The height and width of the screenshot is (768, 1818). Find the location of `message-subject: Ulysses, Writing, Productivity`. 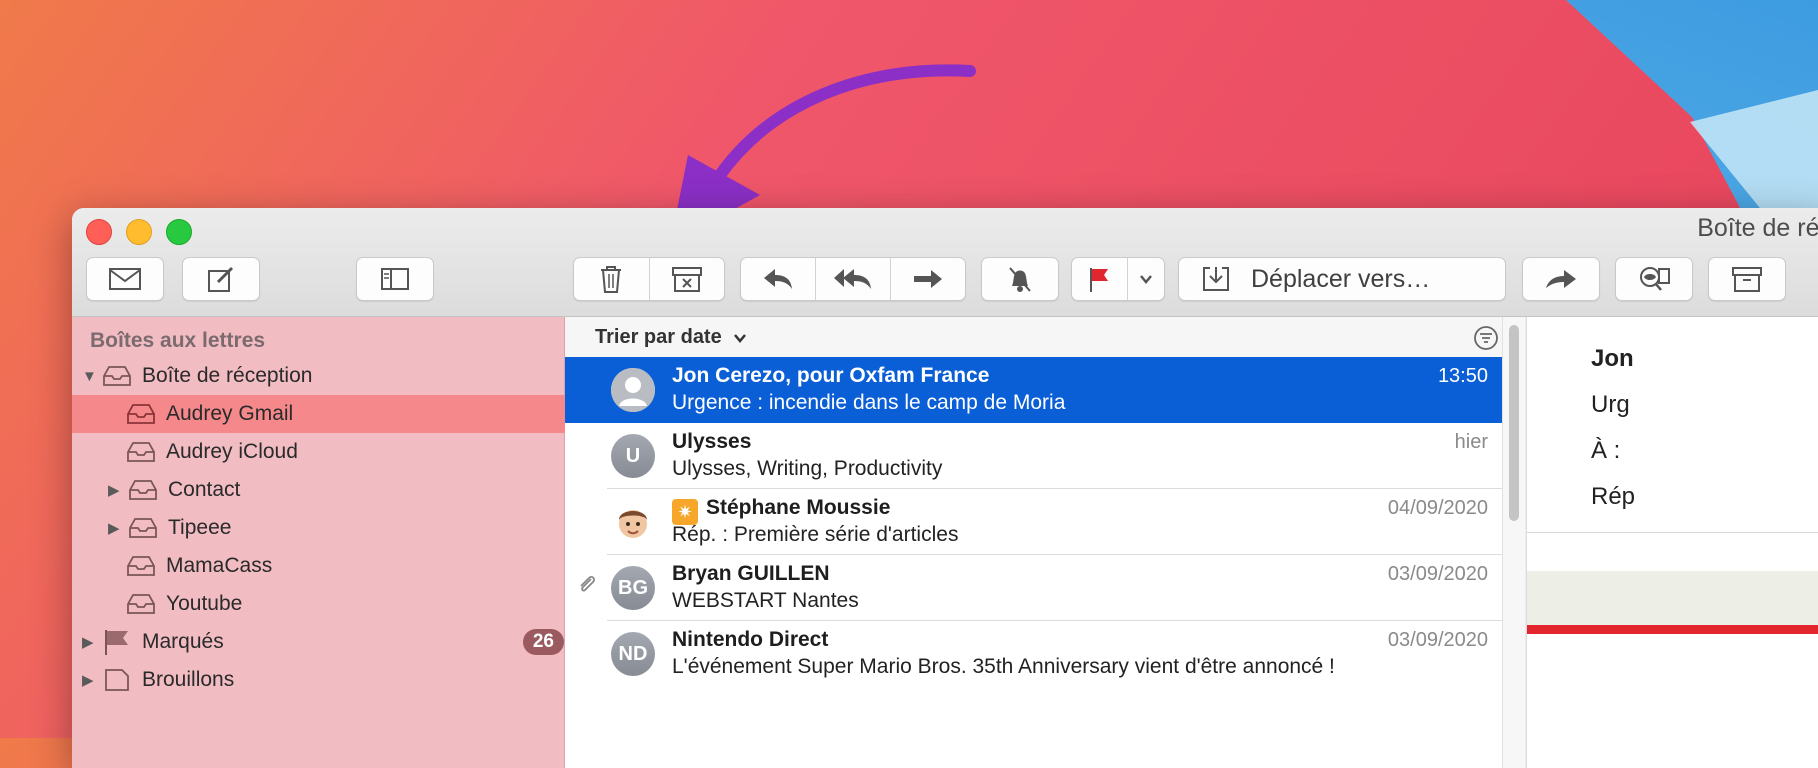

message-subject: Ulysses, Writing, Productivity is located at coordinates (807, 468).